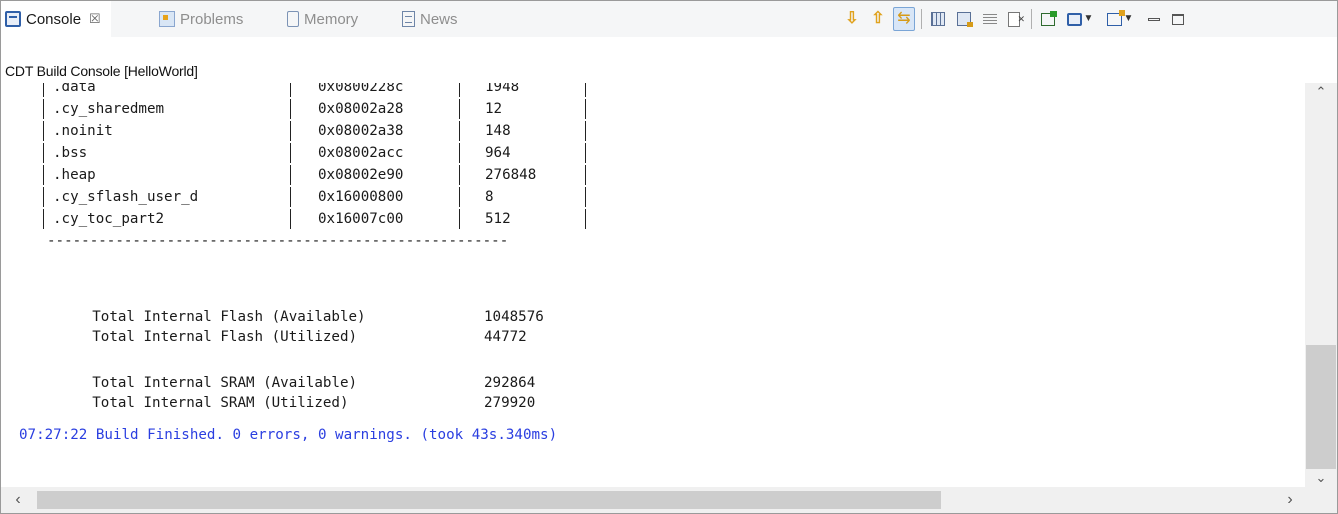 The image size is (1338, 514). I want to click on show-lines-icon, so click(990, 19).